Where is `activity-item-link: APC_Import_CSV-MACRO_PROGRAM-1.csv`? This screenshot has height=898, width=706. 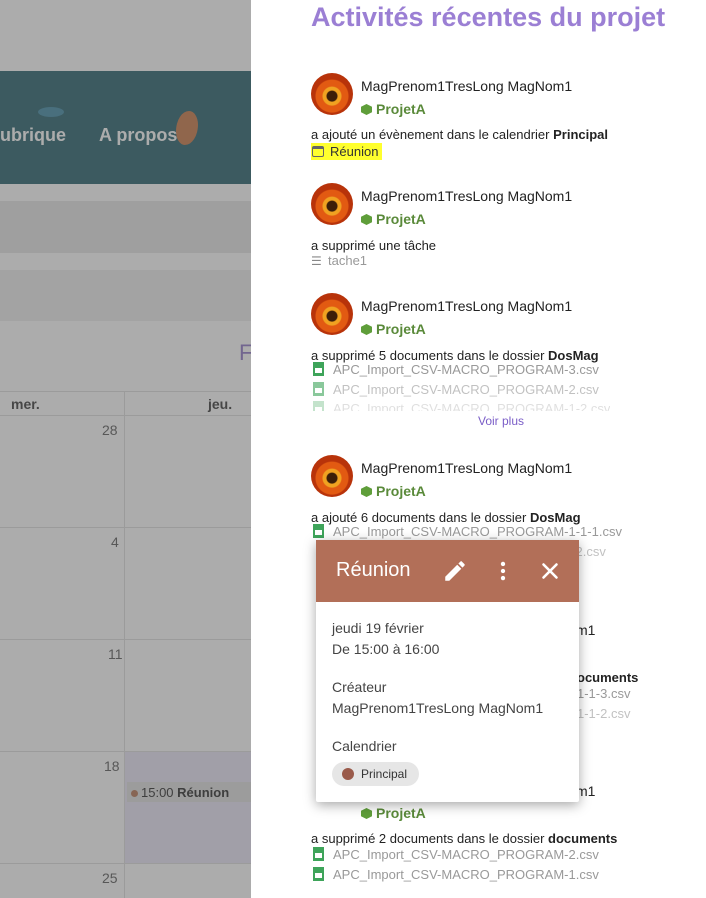
activity-item-link: APC_Import_CSV-MACRO_PROGRAM-1.csv is located at coordinates (455, 874).